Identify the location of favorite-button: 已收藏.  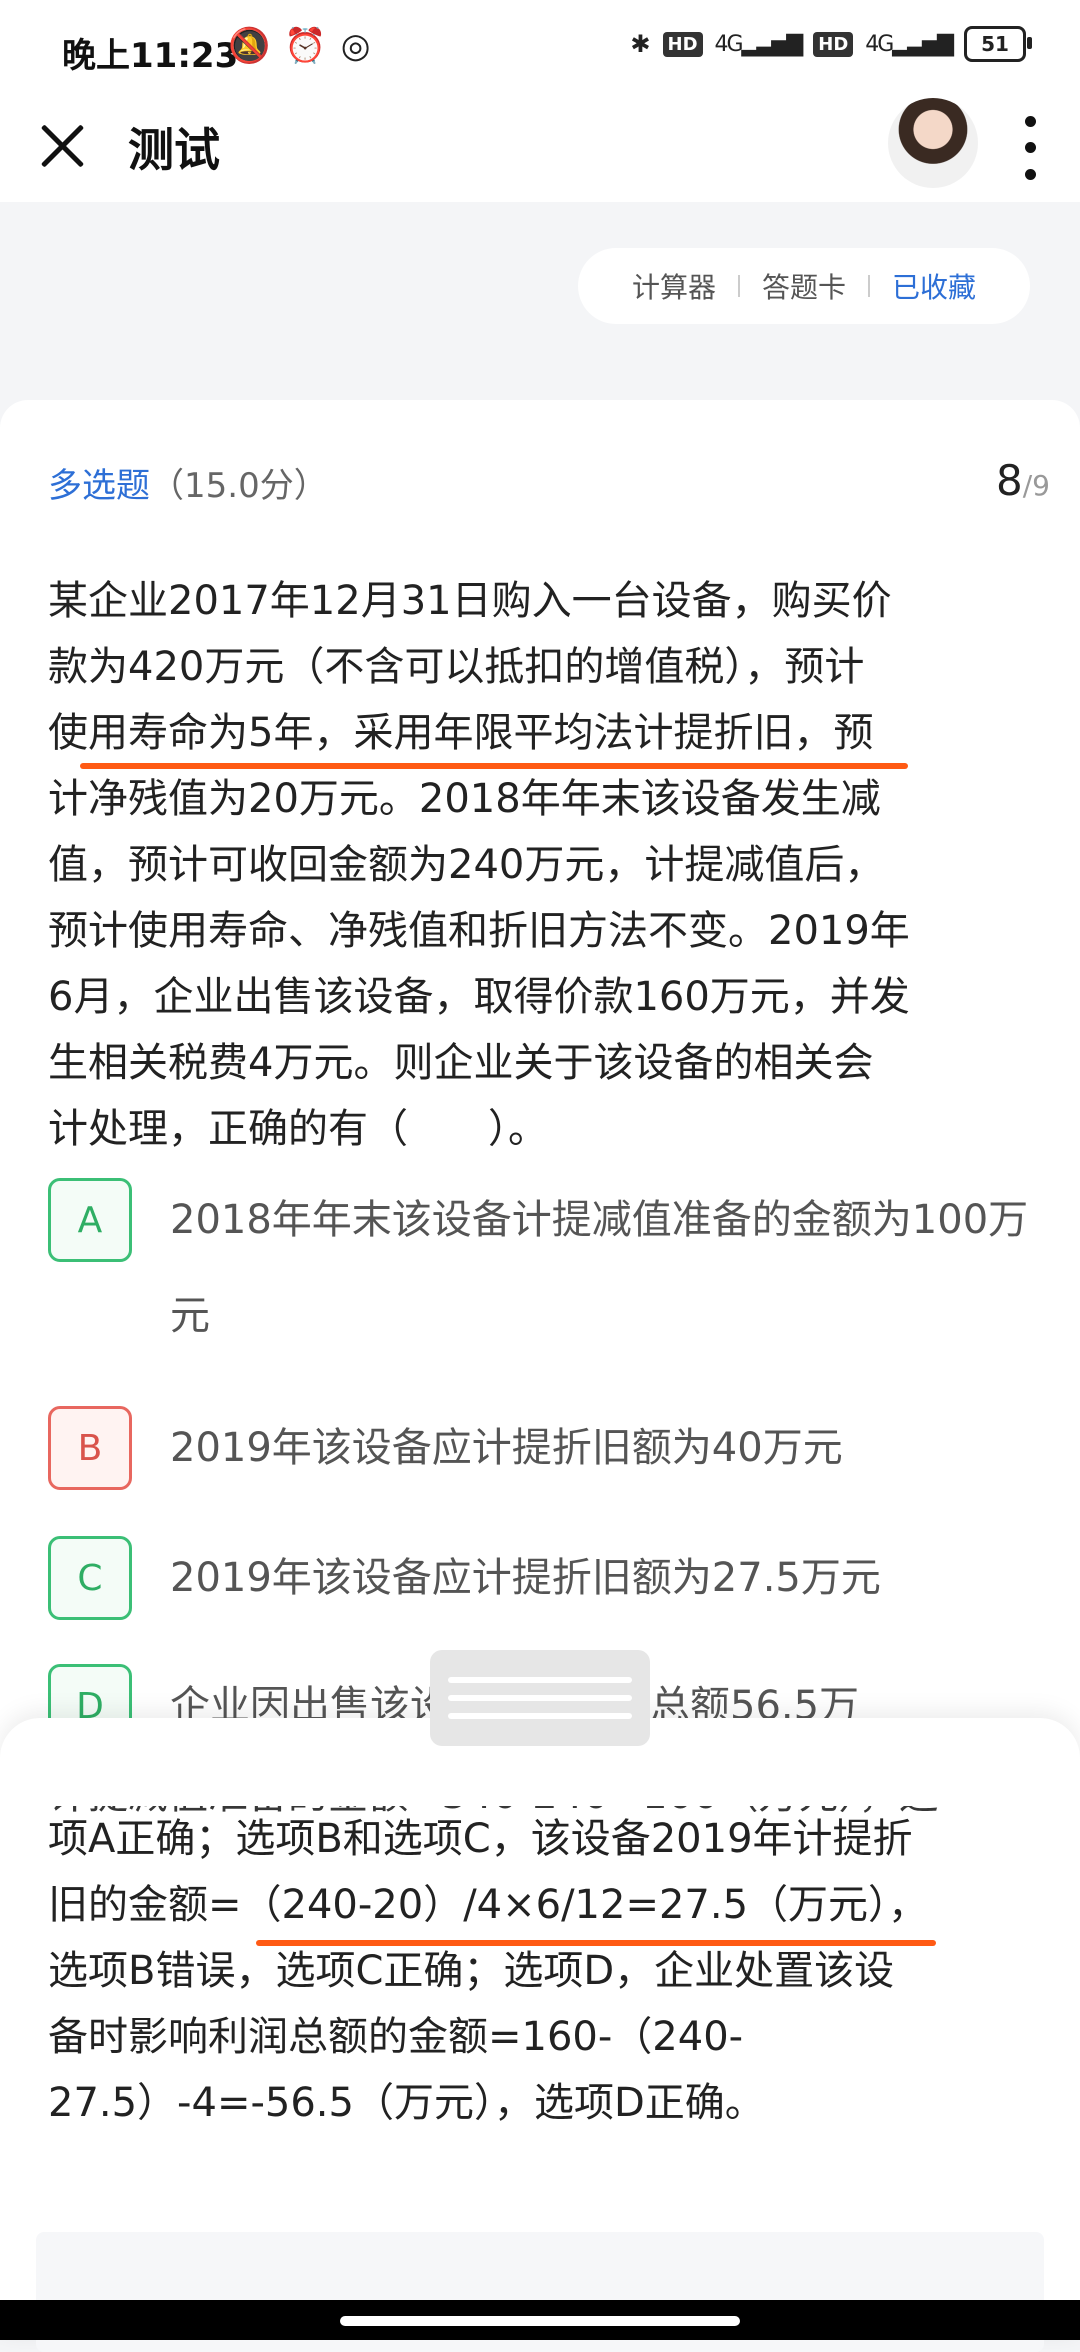
(934, 286).